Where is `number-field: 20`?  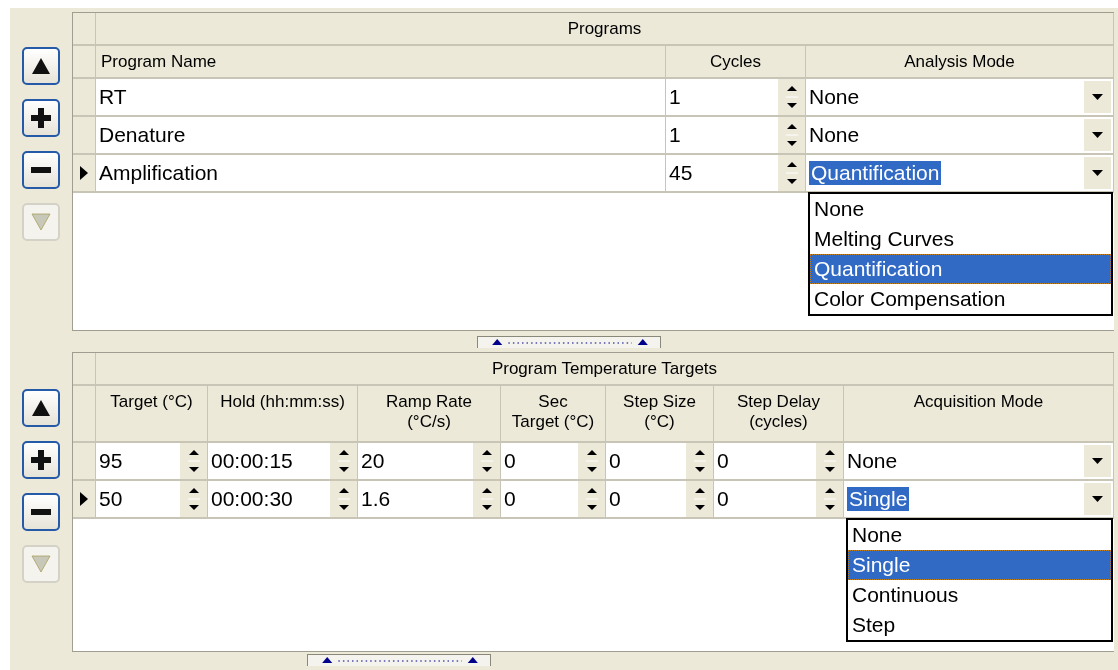
number-field: 20 is located at coordinates (415, 461).